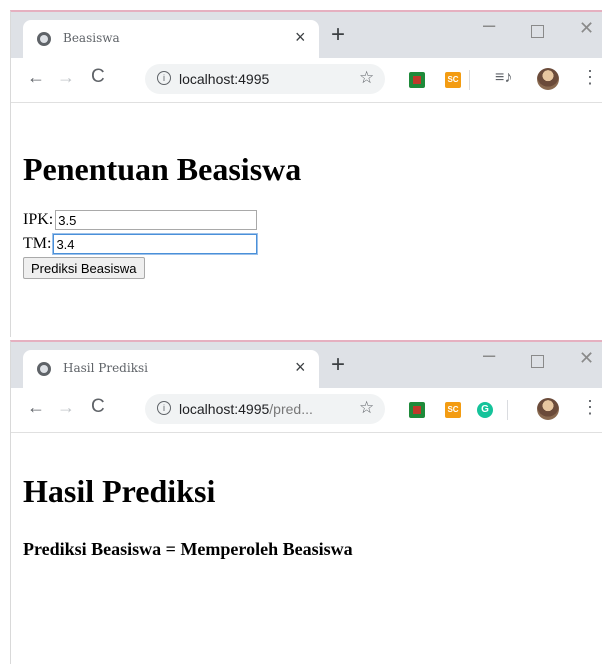 The image size is (602, 664). I want to click on ipk-input, so click(156, 220).